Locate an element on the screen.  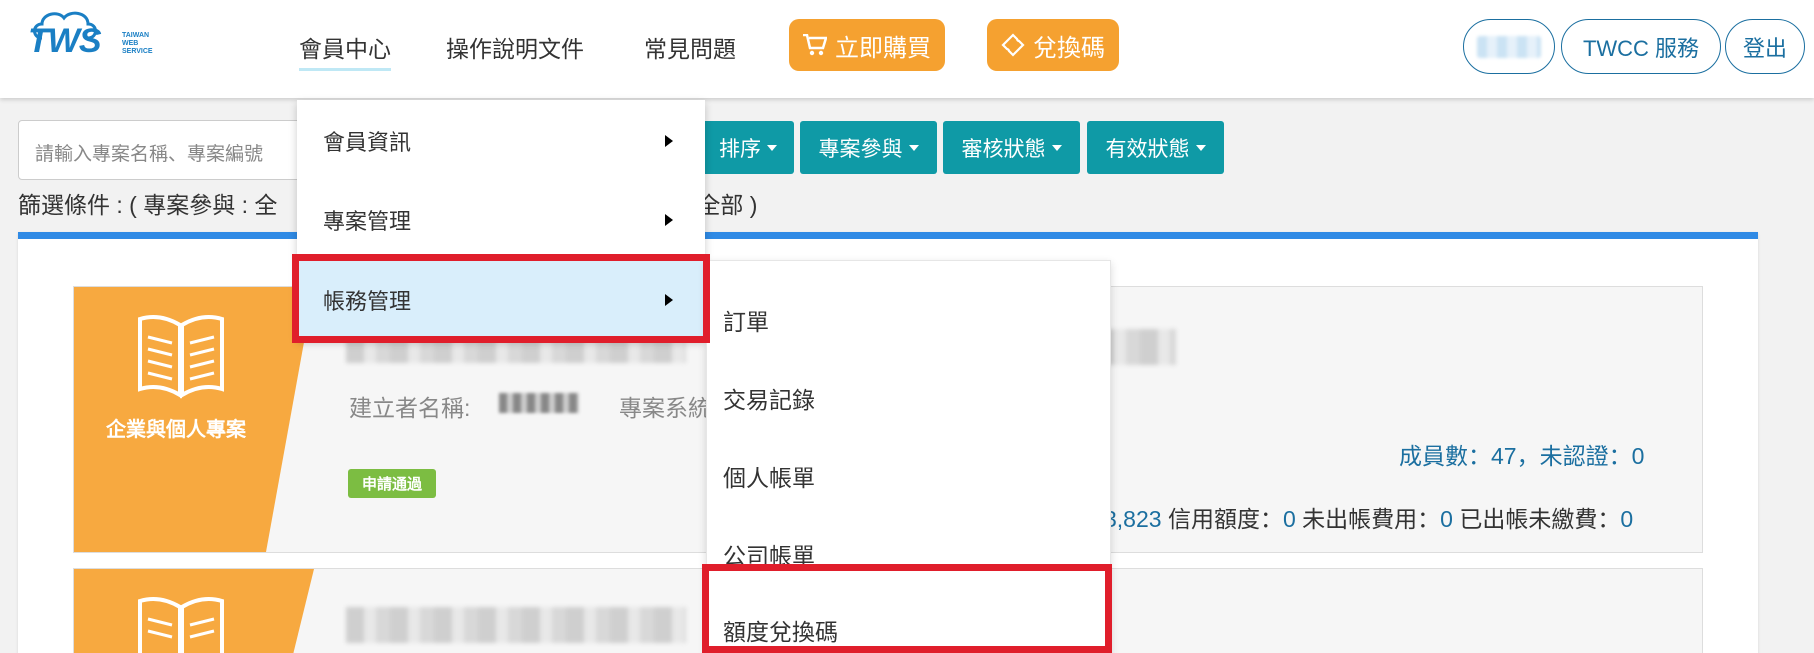
sort-label: 排序 is located at coordinates (740, 149).